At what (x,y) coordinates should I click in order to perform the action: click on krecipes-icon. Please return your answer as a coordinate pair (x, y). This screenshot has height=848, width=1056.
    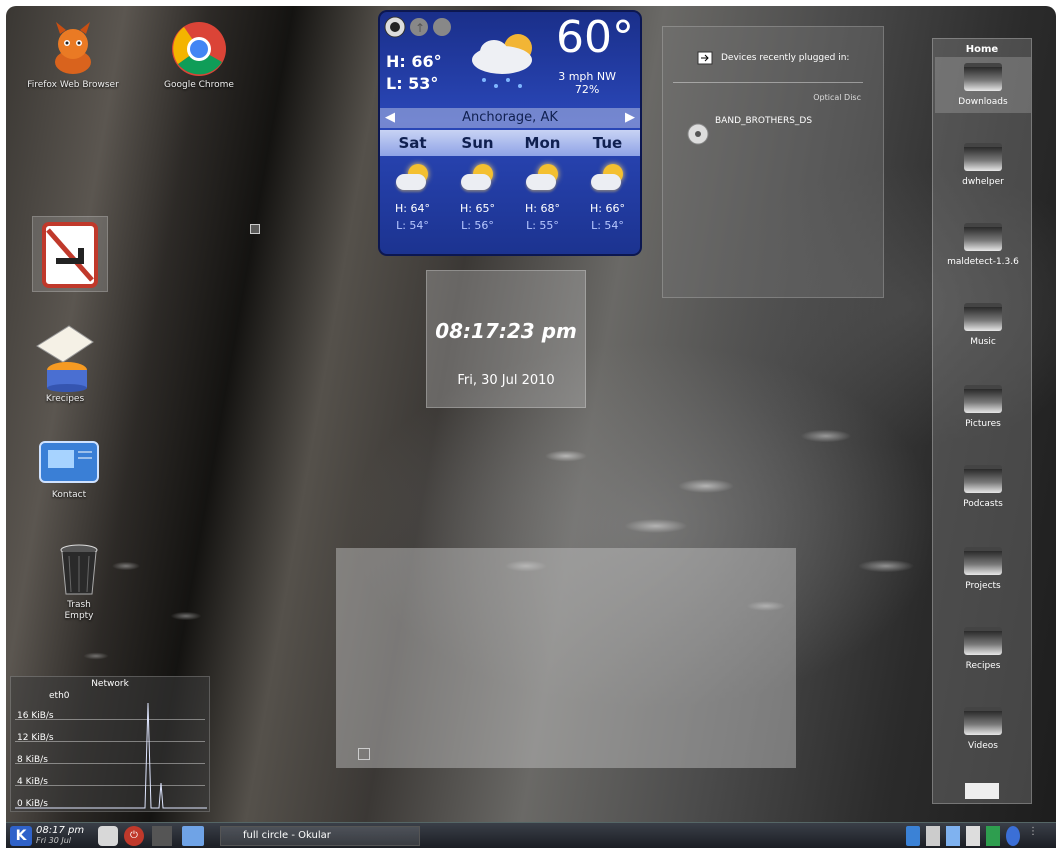
    Looking at the image, I should click on (65, 358).